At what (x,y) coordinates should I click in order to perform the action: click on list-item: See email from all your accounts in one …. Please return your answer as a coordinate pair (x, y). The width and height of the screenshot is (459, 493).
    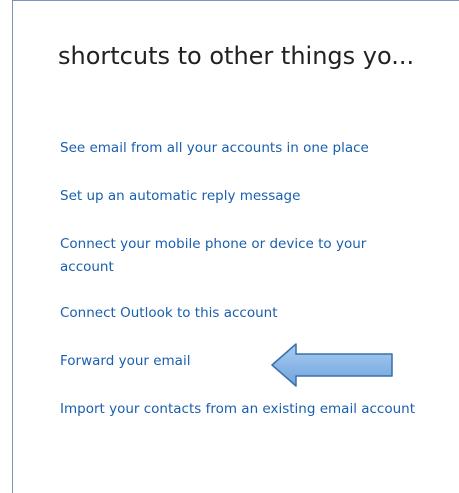
    Looking at the image, I should click on (240, 148).